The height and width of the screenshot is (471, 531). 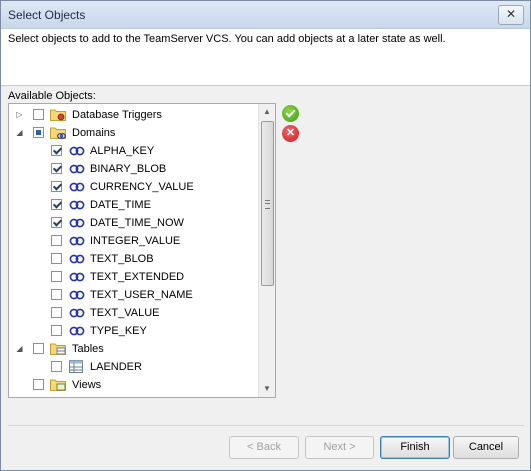 What do you see at coordinates (52, 96) in the screenshot?
I see `available-objects-label: Available Objects:` at bounding box center [52, 96].